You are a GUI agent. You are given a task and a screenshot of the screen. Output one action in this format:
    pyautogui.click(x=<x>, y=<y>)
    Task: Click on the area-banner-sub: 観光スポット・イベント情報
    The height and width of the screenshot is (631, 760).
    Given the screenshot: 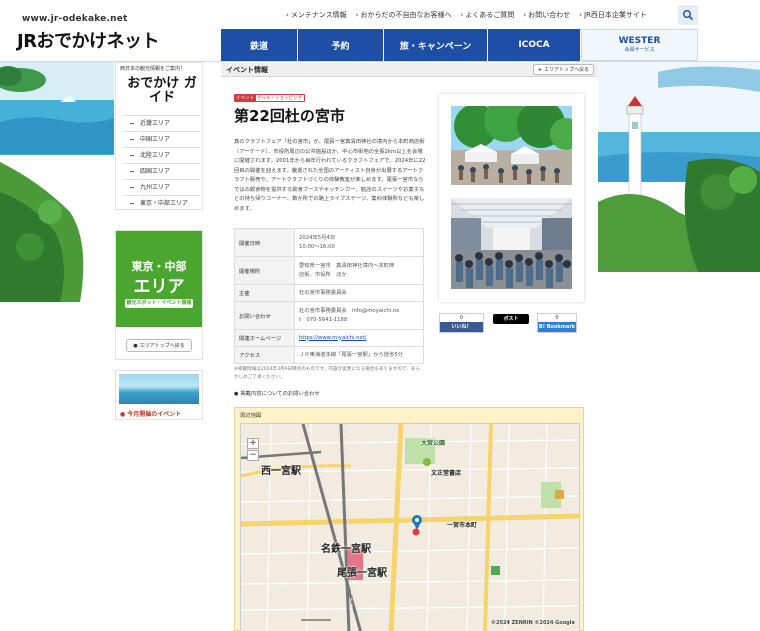 What is the action you would take?
    pyautogui.click(x=159, y=303)
    